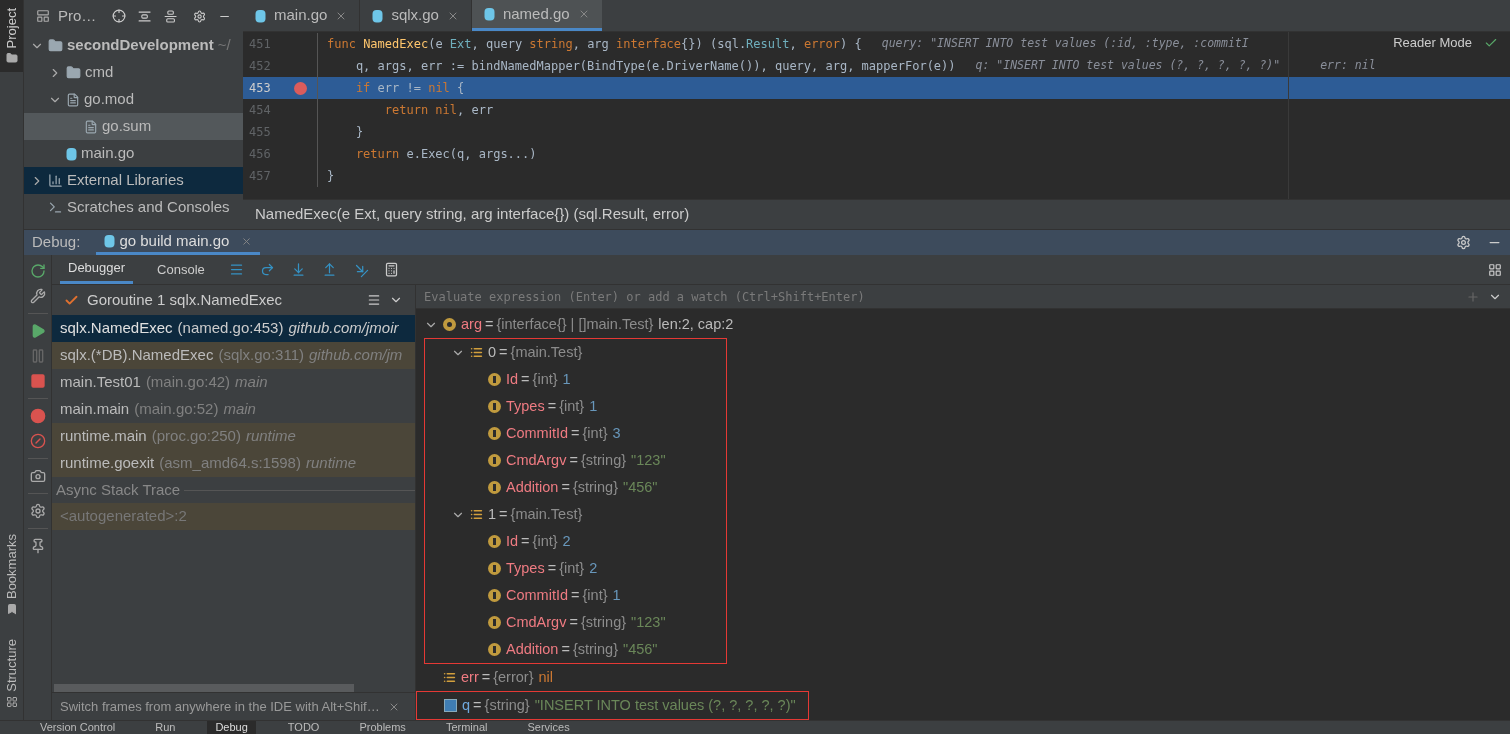  I want to click on variable-row: CommitId = {int} 3, so click(575, 433).